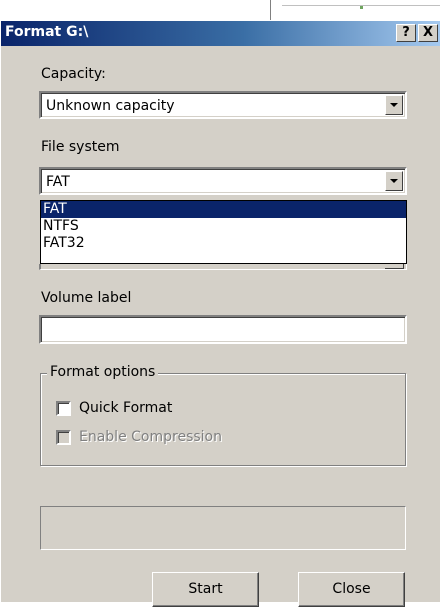  Describe the element at coordinates (86, 298) in the screenshot. I see `volume-label-label: Volume label` at that location.